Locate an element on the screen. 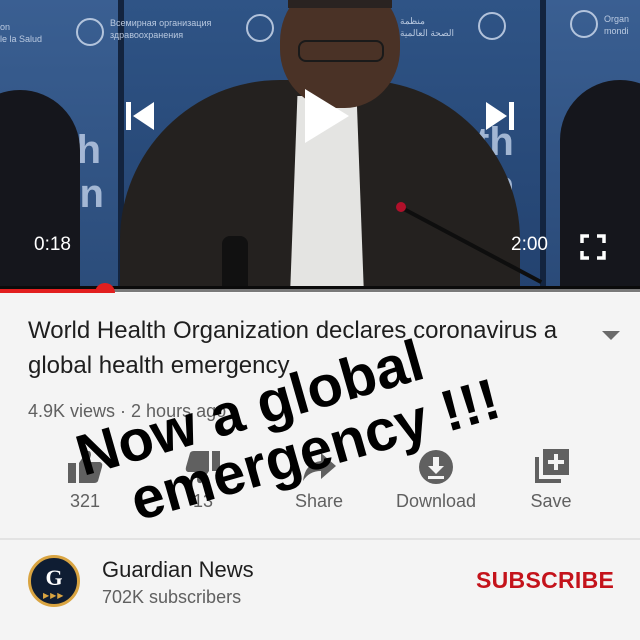 This screenshot has height=640, width=640. channel-avatar: G ▶▶▶ is located at coordinates (54, 581).